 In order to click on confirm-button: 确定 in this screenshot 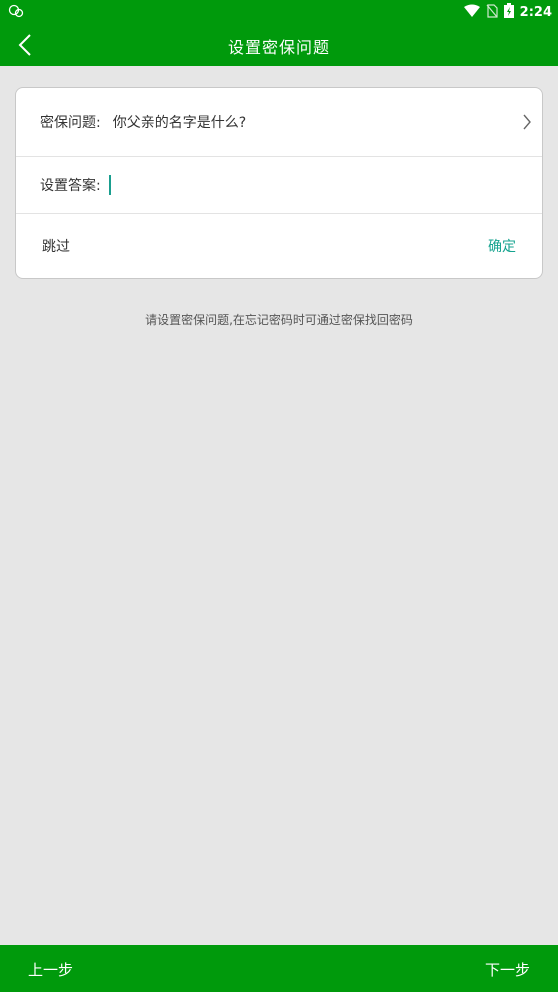, I will do `click(502, 246)`.